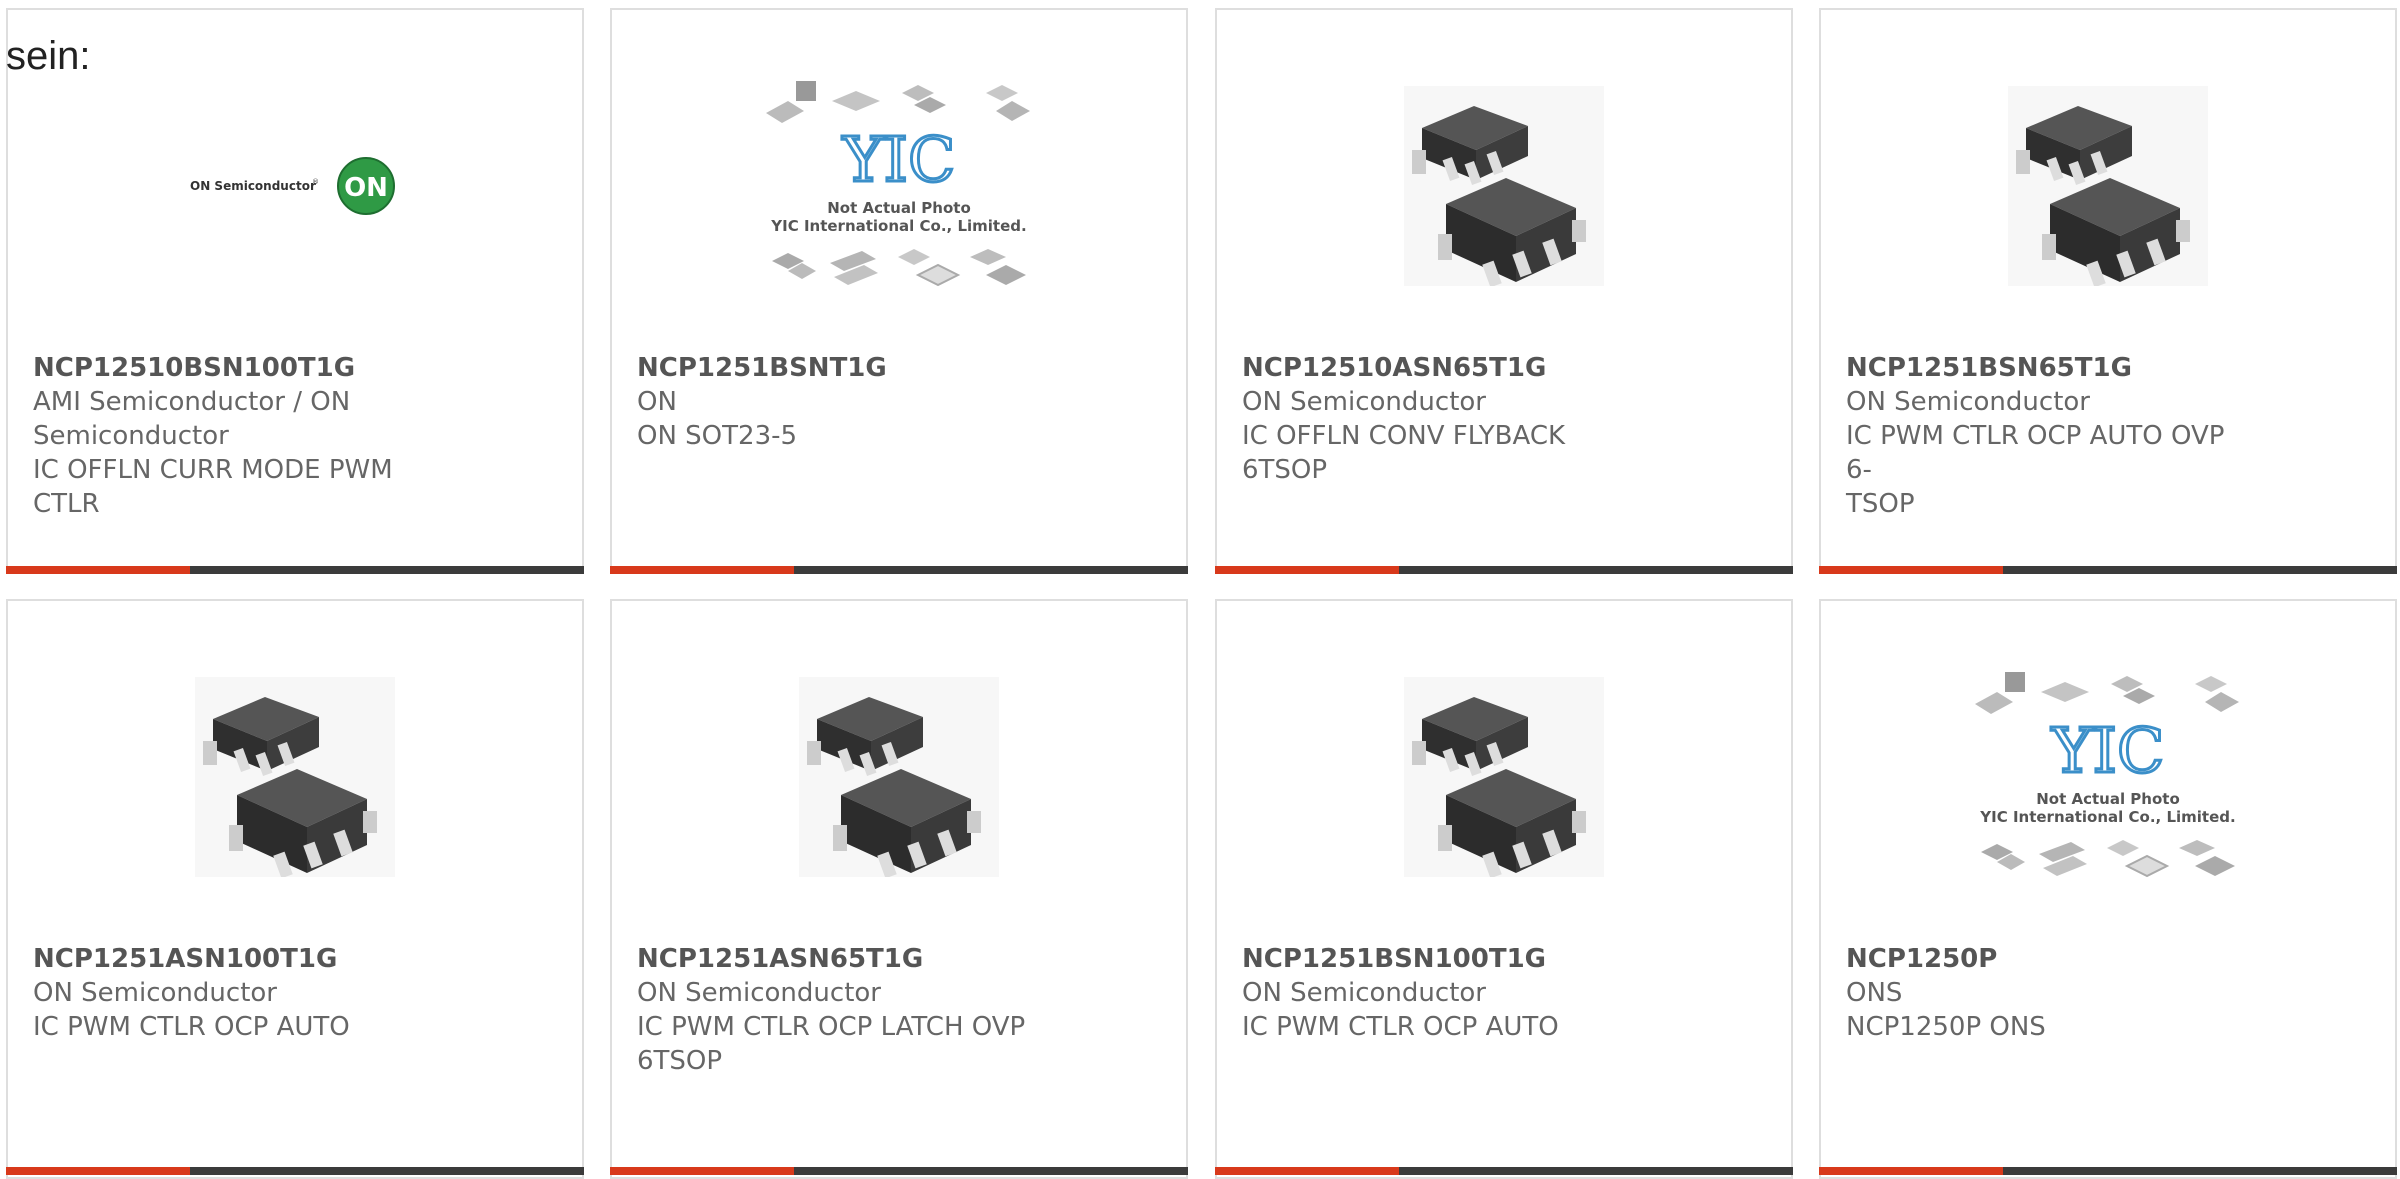 The height and width of the screenshot is (1179, 2400). I want to click on product-card: NCP1250P ONS NCP1250P ONS, so click(2108, 889).